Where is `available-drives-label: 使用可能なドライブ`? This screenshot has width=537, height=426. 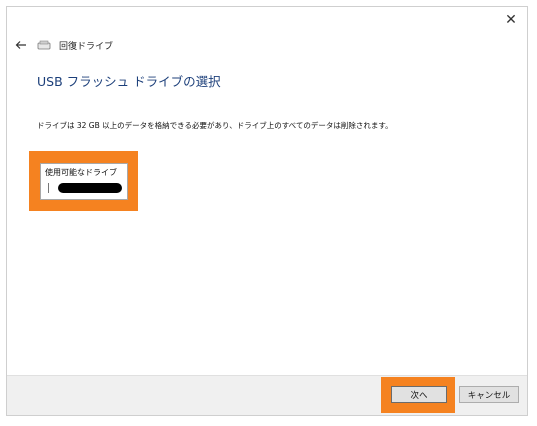
available-drives-label: 使用可能なドライブ is located at coordinates (81, 172).